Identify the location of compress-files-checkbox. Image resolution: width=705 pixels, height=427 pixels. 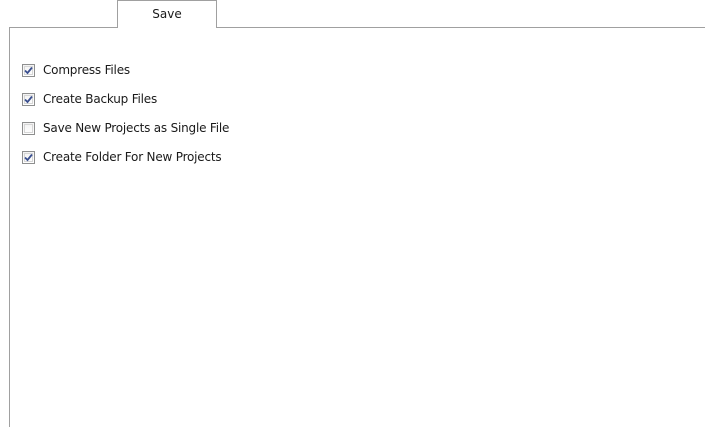
(28, 70).